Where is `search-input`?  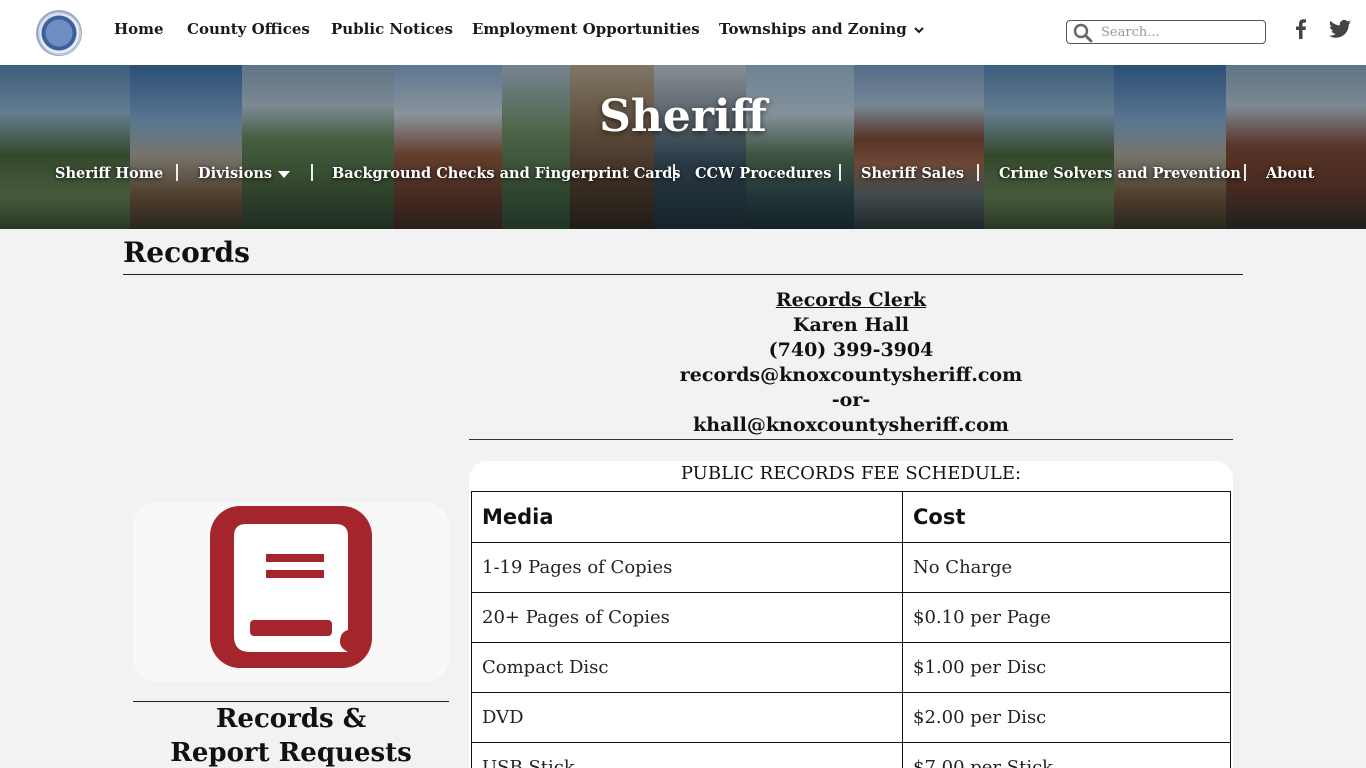
search-input is located at coordinates (1181, 32).